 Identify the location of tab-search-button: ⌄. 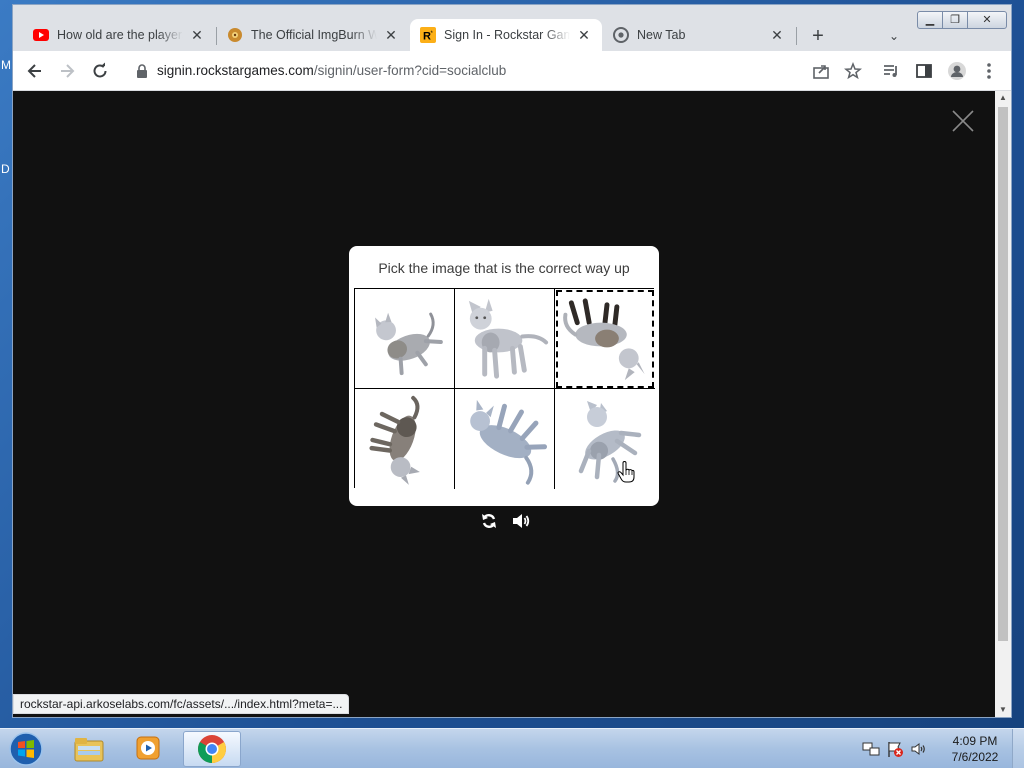
(894, 36).